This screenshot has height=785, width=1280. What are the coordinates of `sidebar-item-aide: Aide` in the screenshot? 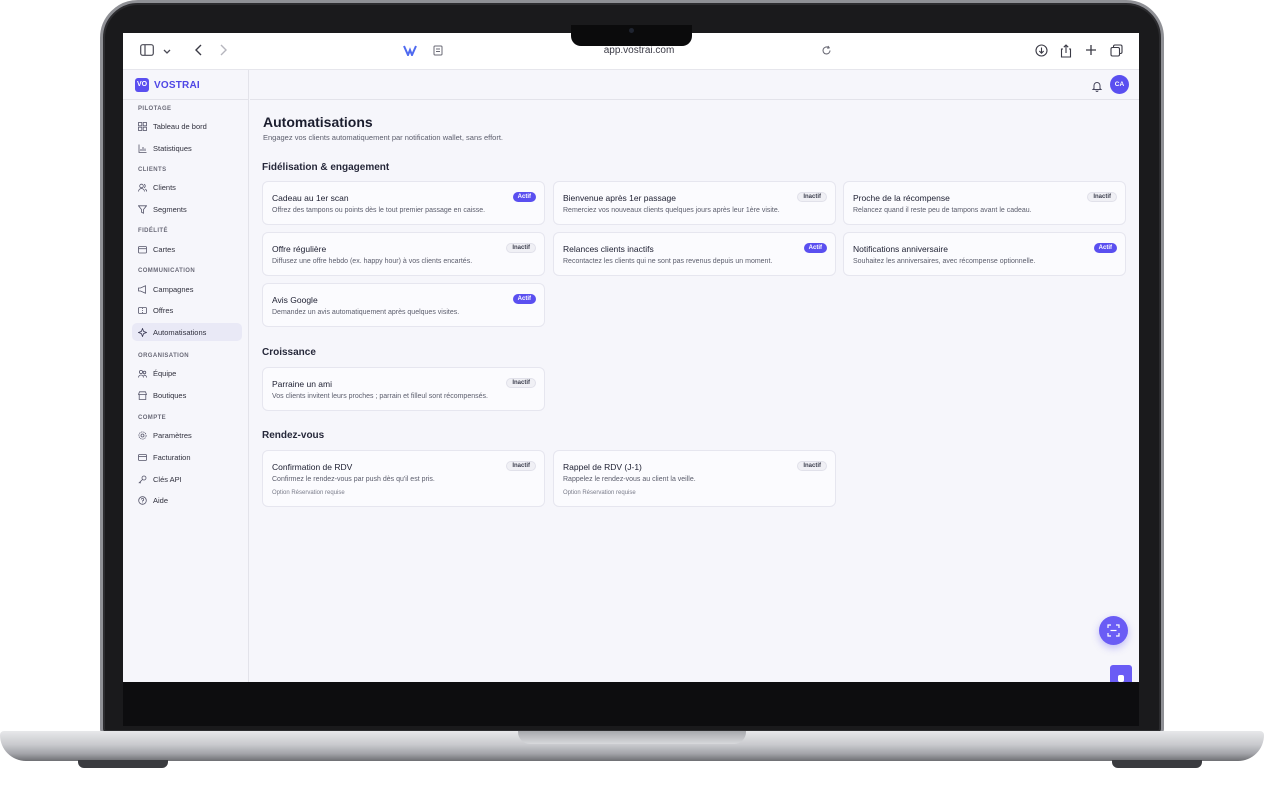 It's located at (187, 500).